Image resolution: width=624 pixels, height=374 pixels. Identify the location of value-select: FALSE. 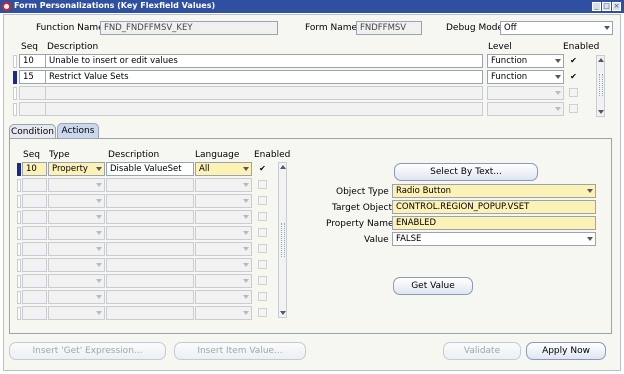
(494, 239).